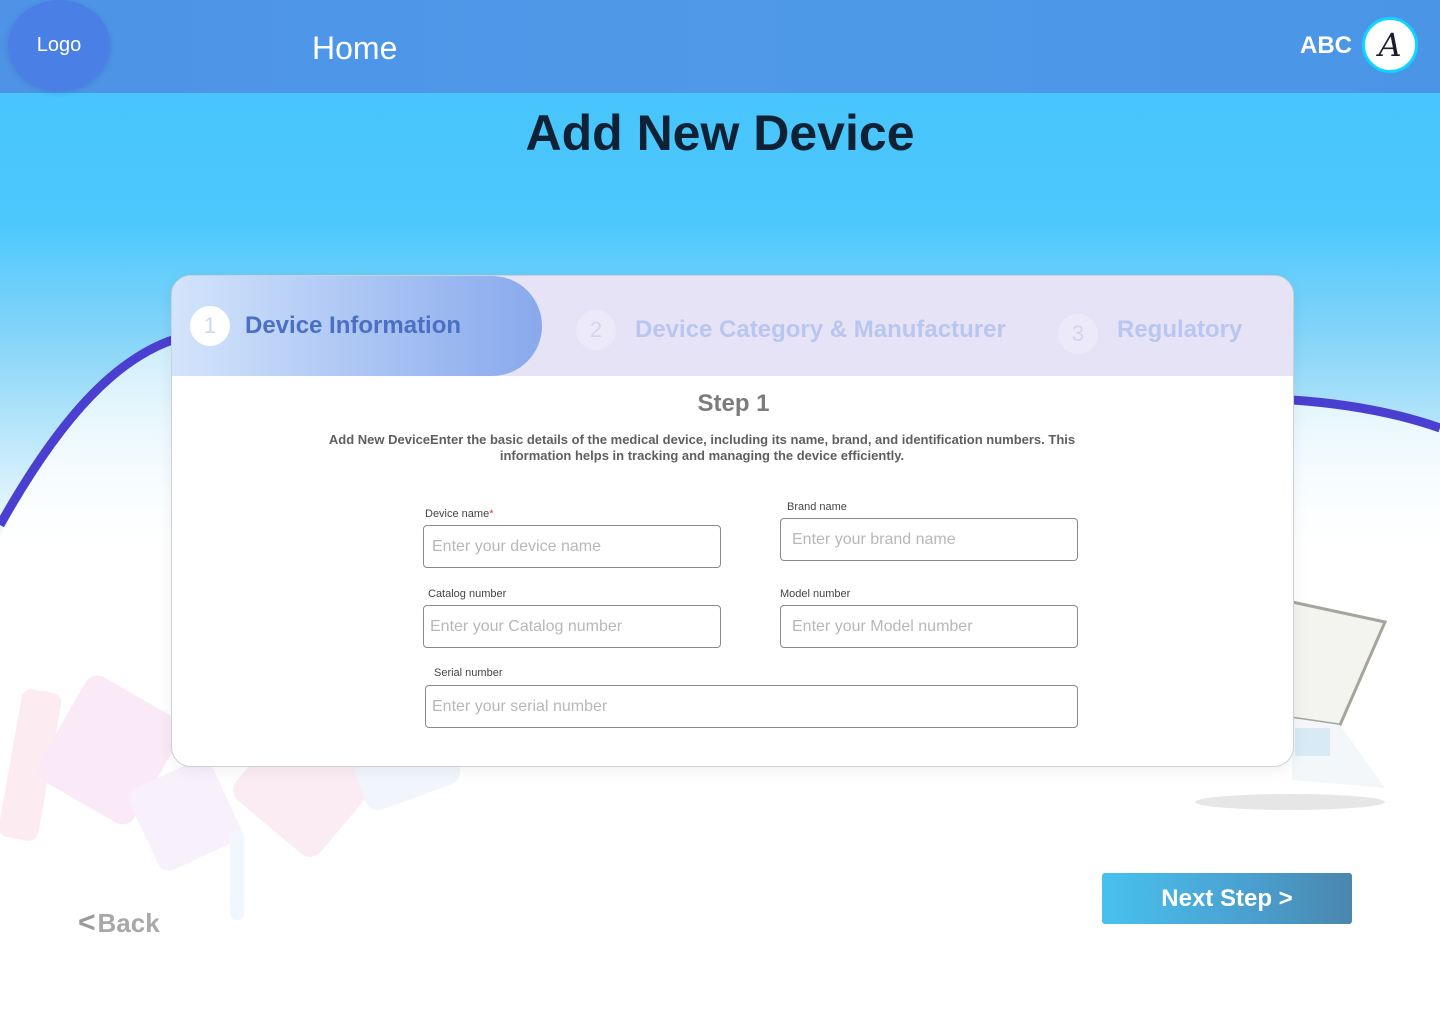 Image resolution: width=1440 pixels, height=1024 pixels. Describe the element at coordinates (572, 626) in the screenshot. I see `catalog-number-input` at that location.